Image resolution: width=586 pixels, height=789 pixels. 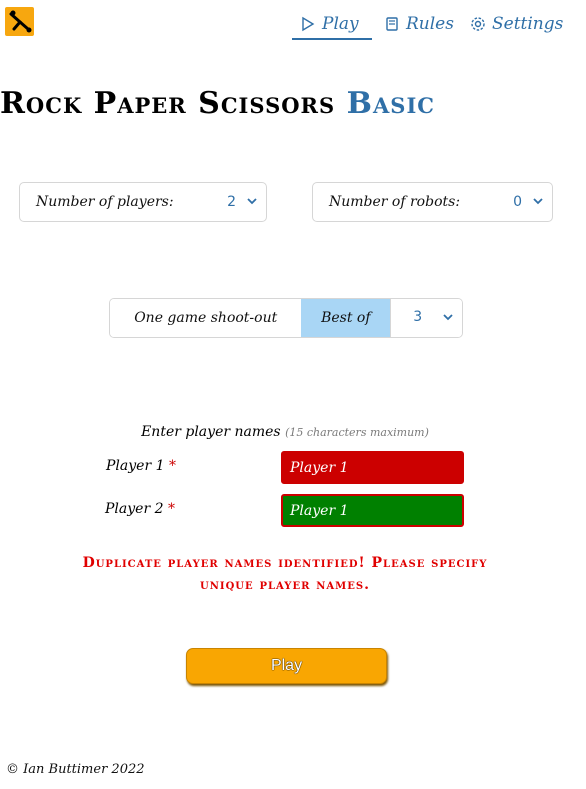 I want to click on page-title: Rock Paper Scissors Basic, so click(x=293, y=103).